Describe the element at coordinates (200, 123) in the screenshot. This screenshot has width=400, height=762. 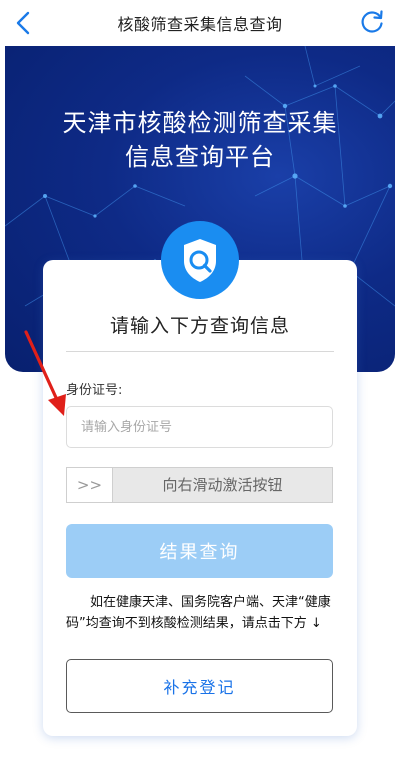
I see `banner-title-line1: 天津市核酸检测筛查采集` at that location.